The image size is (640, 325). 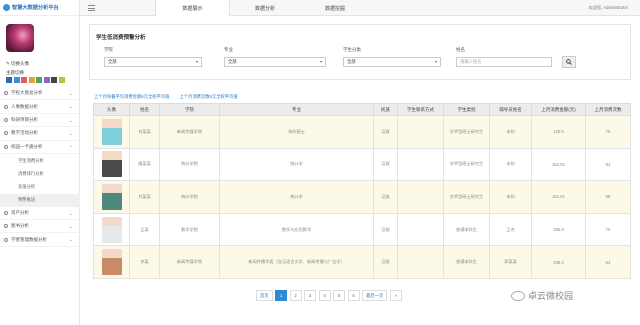 I want to click on scholar-icon, so click(x=6, y=239).